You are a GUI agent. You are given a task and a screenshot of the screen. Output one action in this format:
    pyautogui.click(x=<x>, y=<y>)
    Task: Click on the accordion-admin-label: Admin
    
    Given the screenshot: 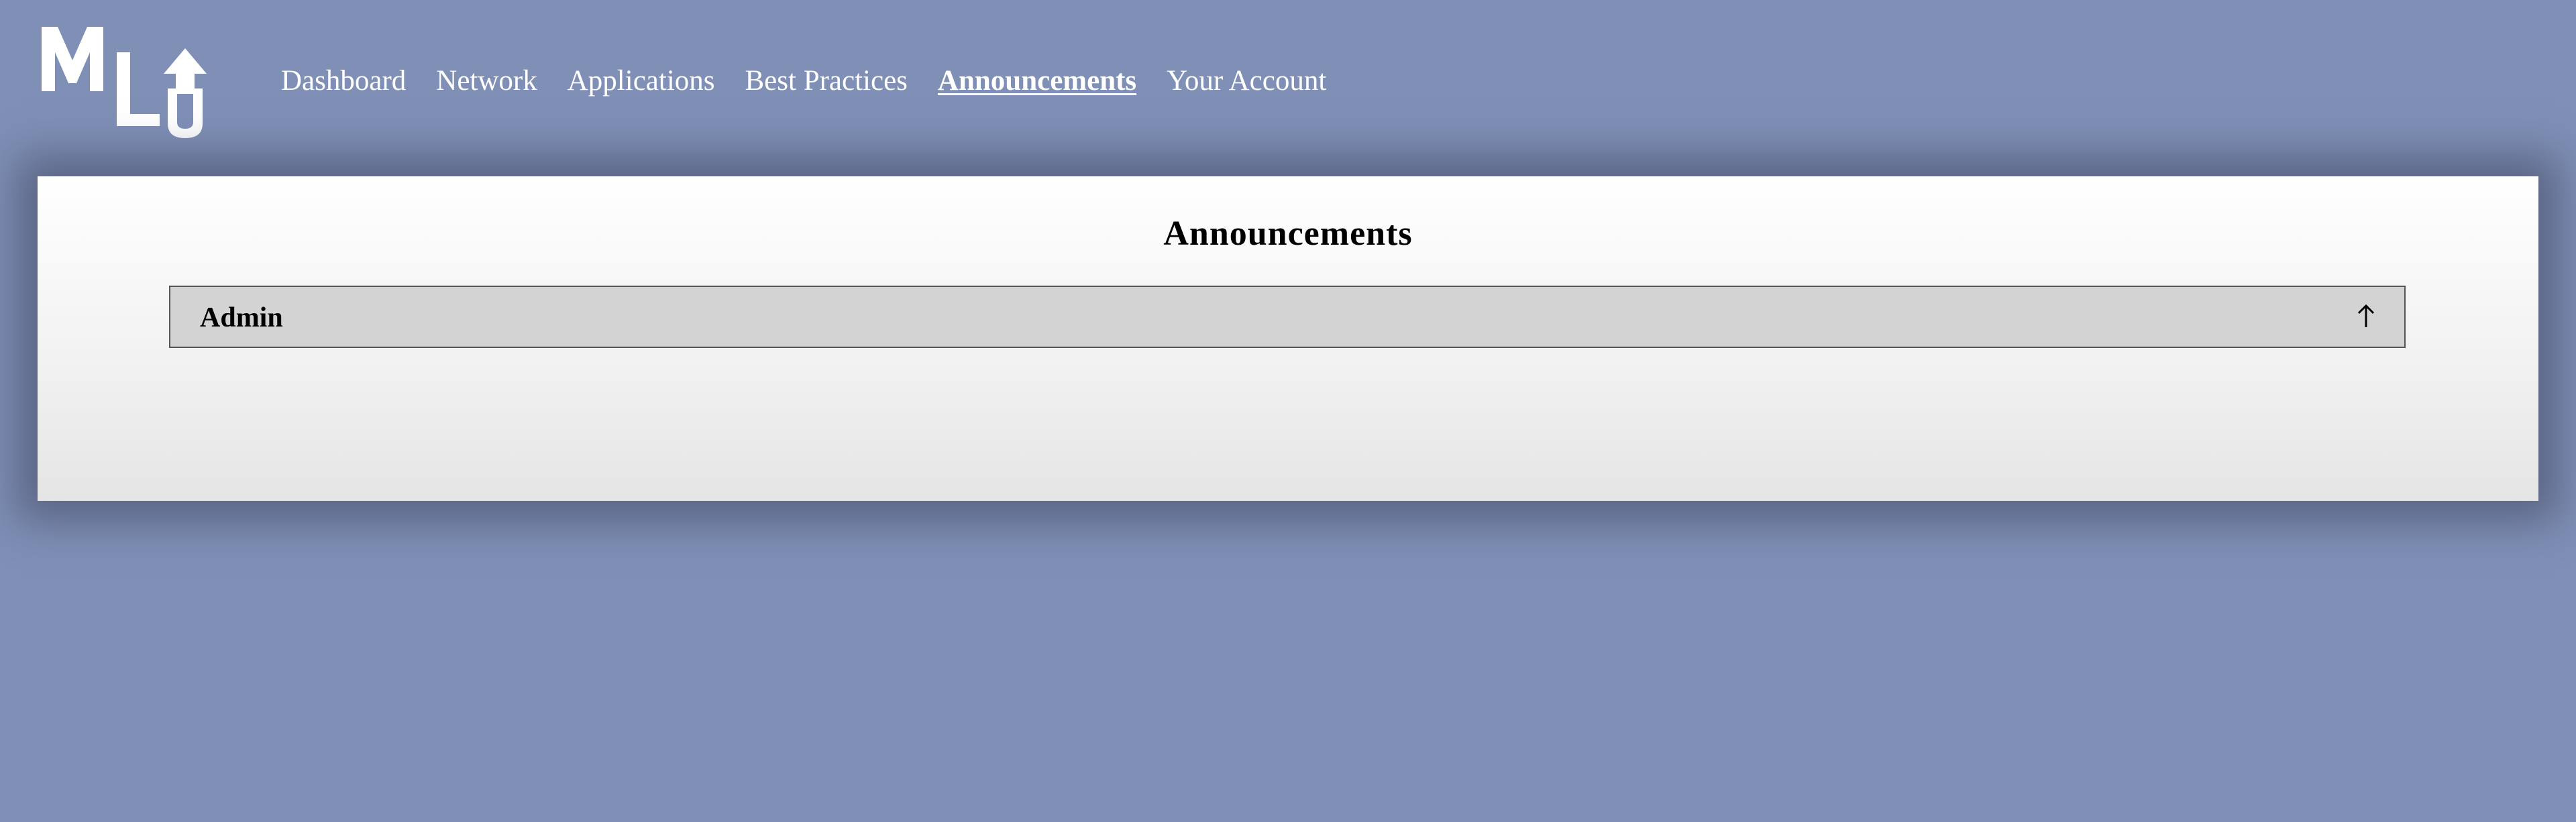 What is the action you would take?
    pyautogui.click(x=241, y=317)
    